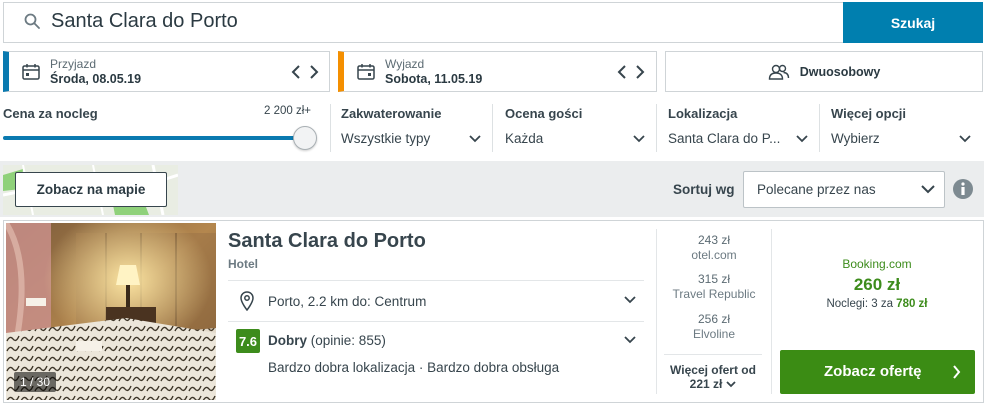  Describe the element at coordinates (855, 138) in the screenshot. I see `more-options-value: Wybierz` at that location.